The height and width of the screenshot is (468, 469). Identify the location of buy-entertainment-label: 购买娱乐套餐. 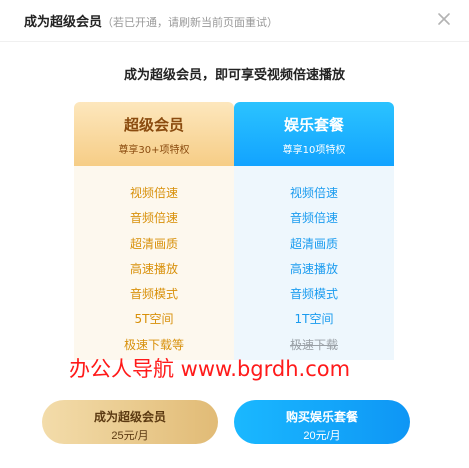
(321, 417).